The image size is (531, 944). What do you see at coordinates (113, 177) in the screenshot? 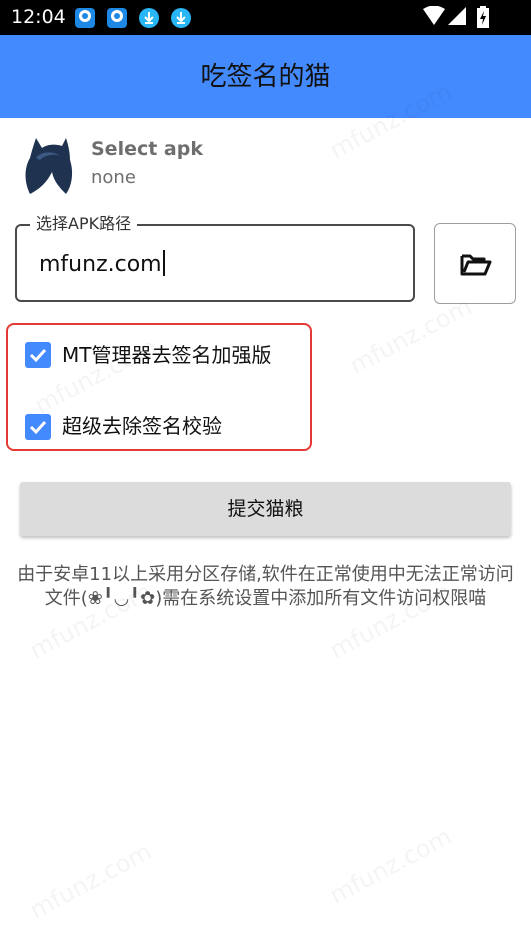
I see `selected-apk-value: none` at bounding box center [113, 177].